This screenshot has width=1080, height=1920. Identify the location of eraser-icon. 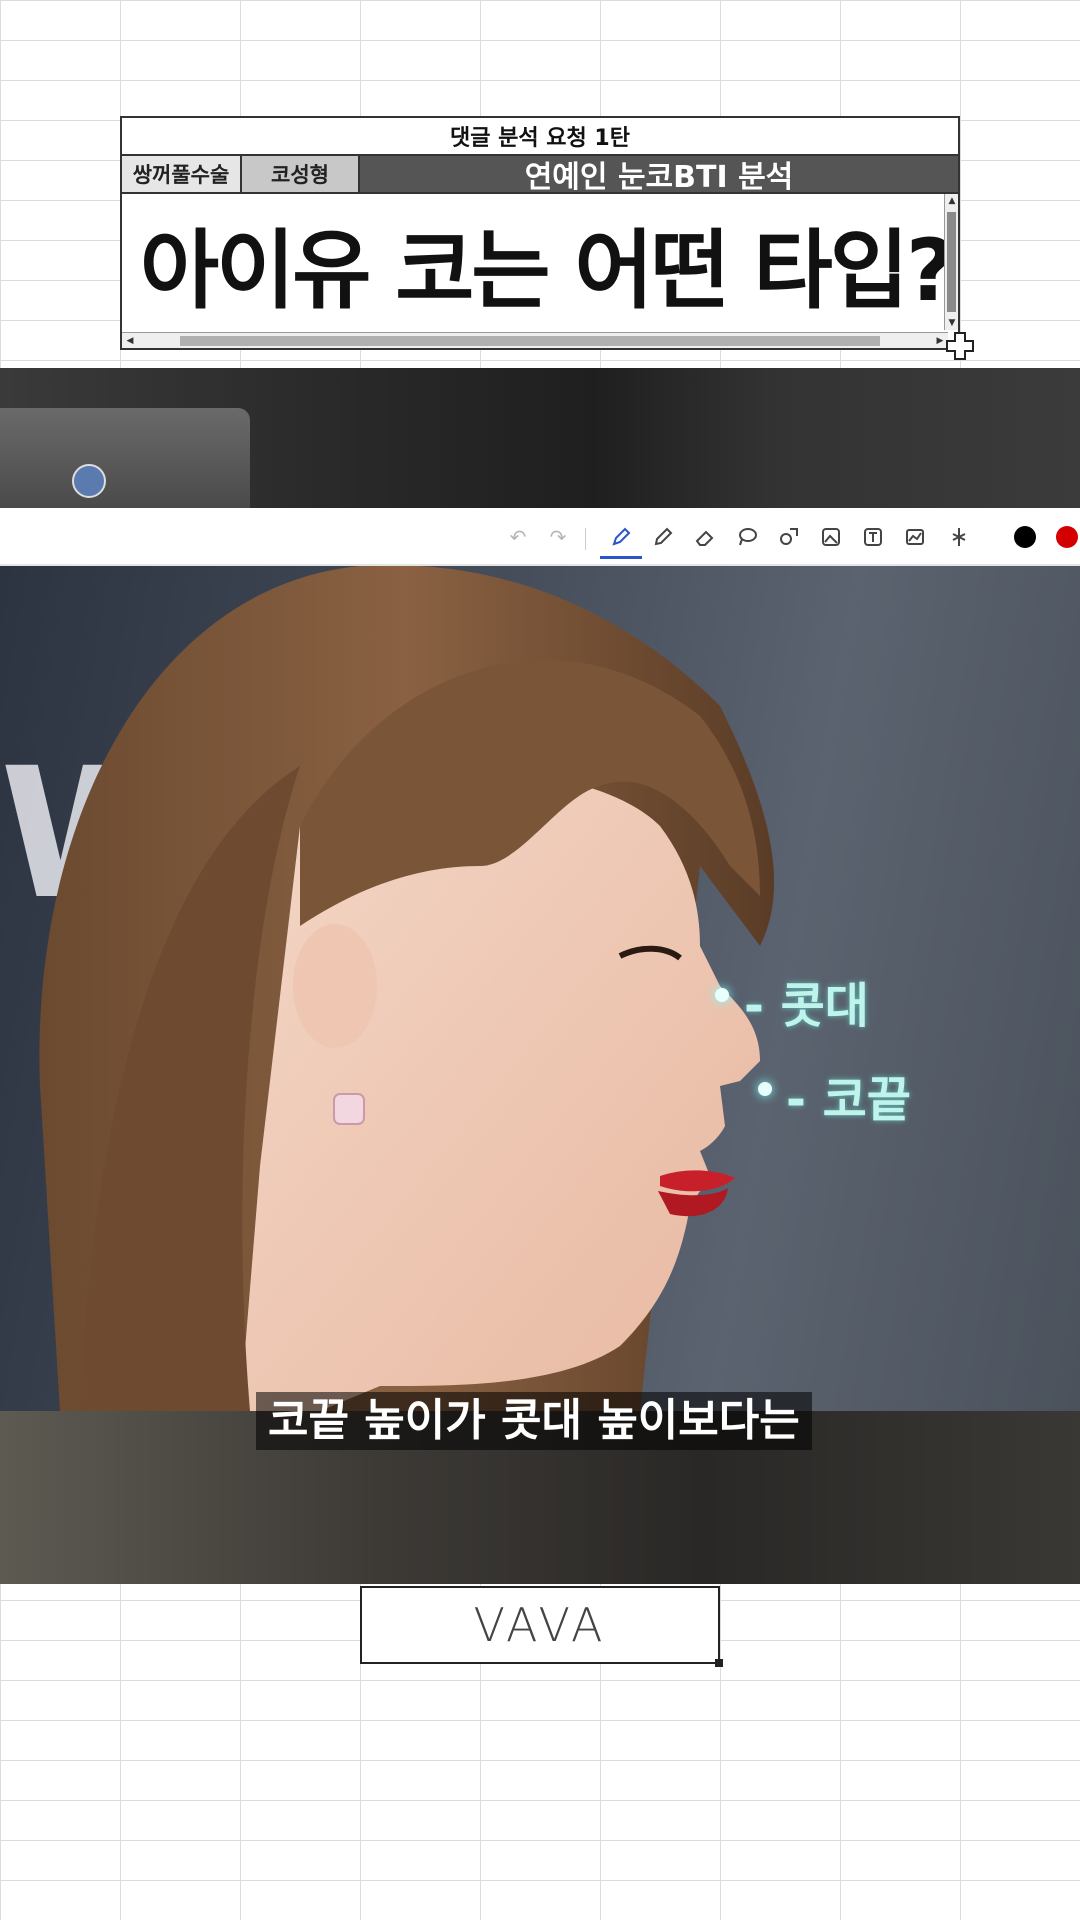
(705, 537).